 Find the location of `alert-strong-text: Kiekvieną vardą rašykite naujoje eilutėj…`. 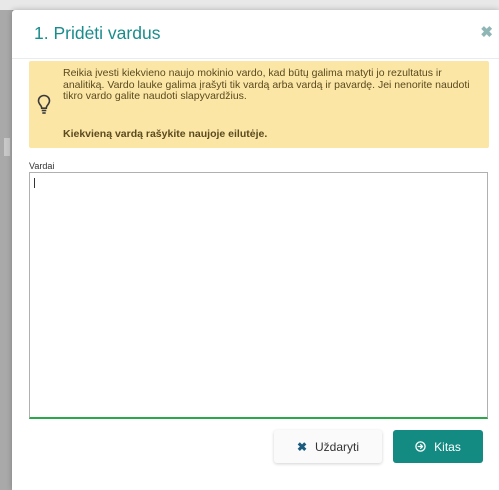

alert-strong-text: Kiekvieną vardą rašykite naujoje eilutėj… is located at coordinates (165, 134).